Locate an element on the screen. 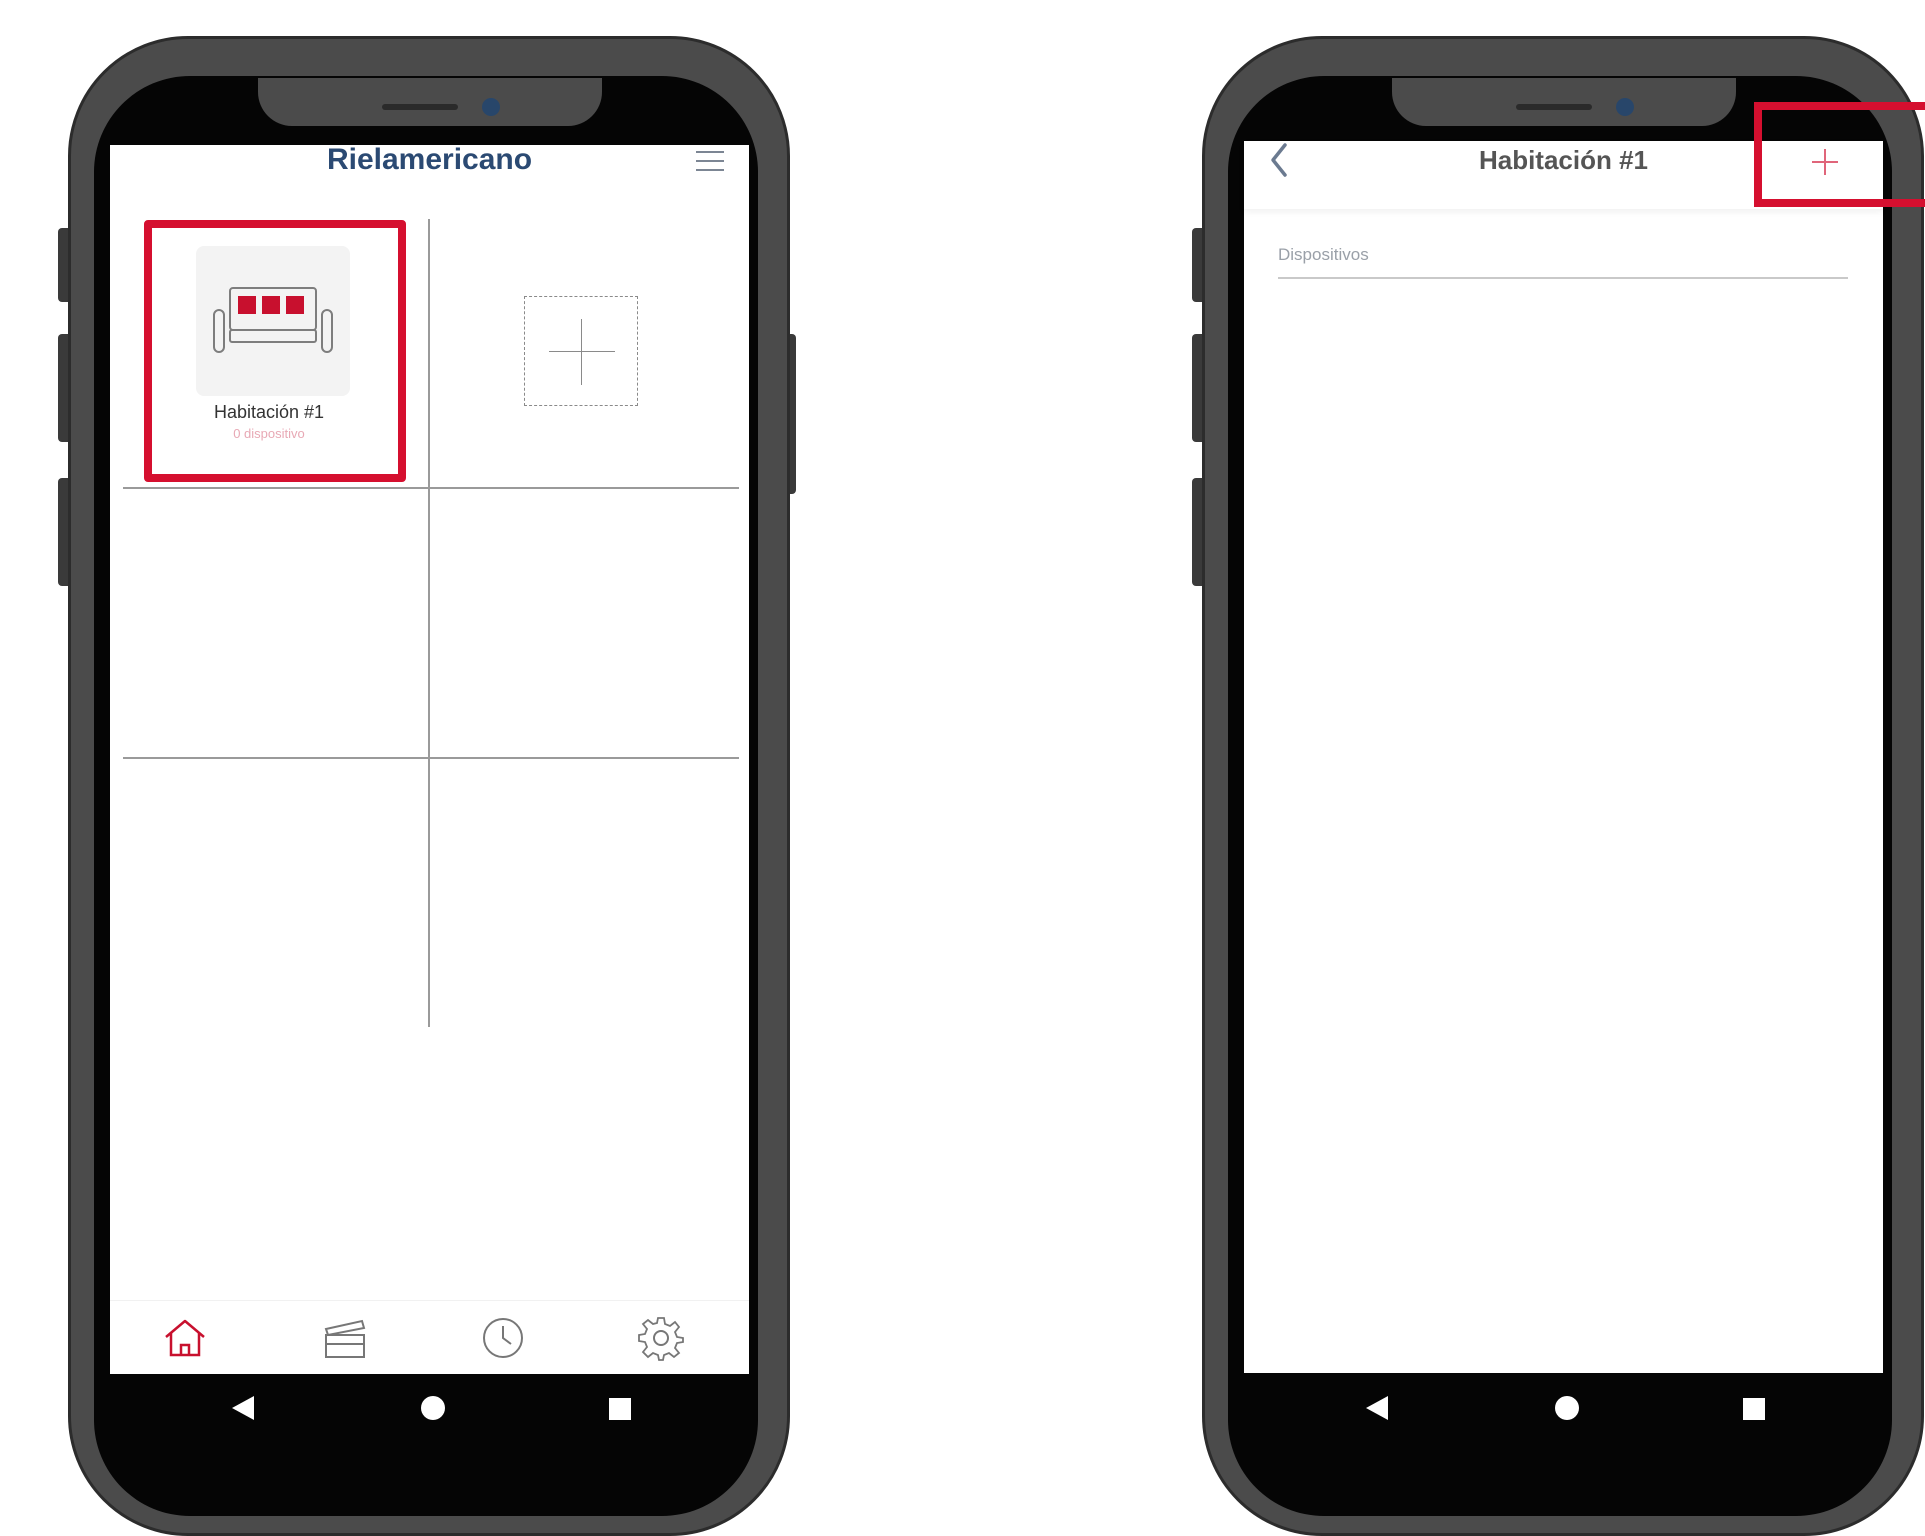 This screenshot has height=1536, width=1925. clock-icon is located at coordinates (503, 1338).